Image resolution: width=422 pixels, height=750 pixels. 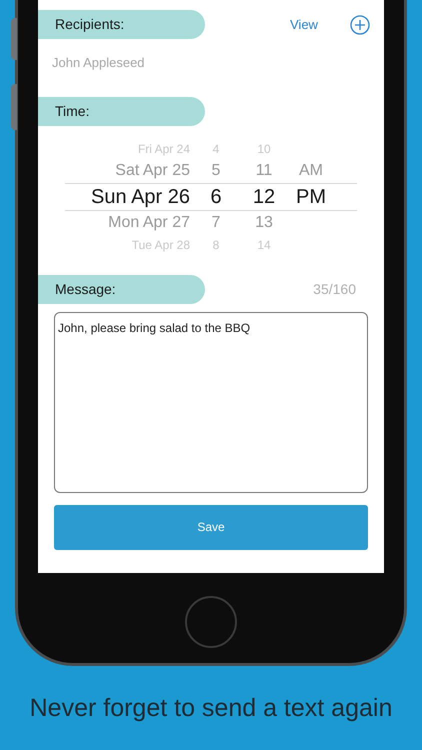 I want to click on picker-row: Sun Apr 26 6 12 PM, so click(x=211, y=196).